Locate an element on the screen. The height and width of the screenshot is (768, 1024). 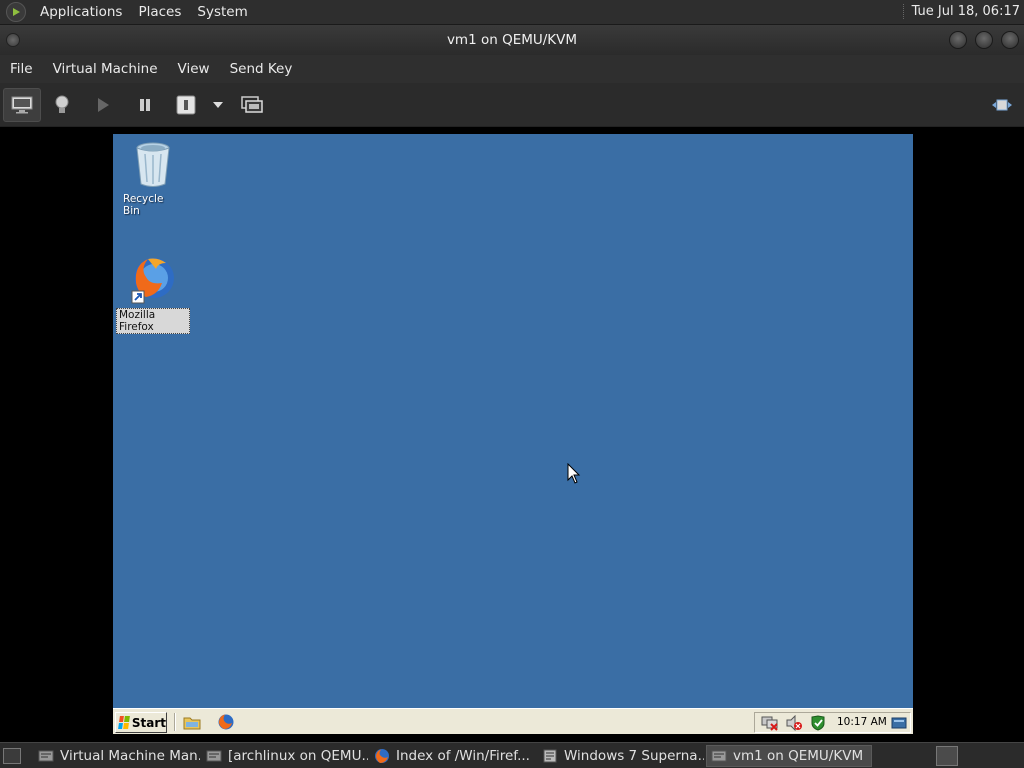
show-desktop-button is located at coordinates (12, 756).